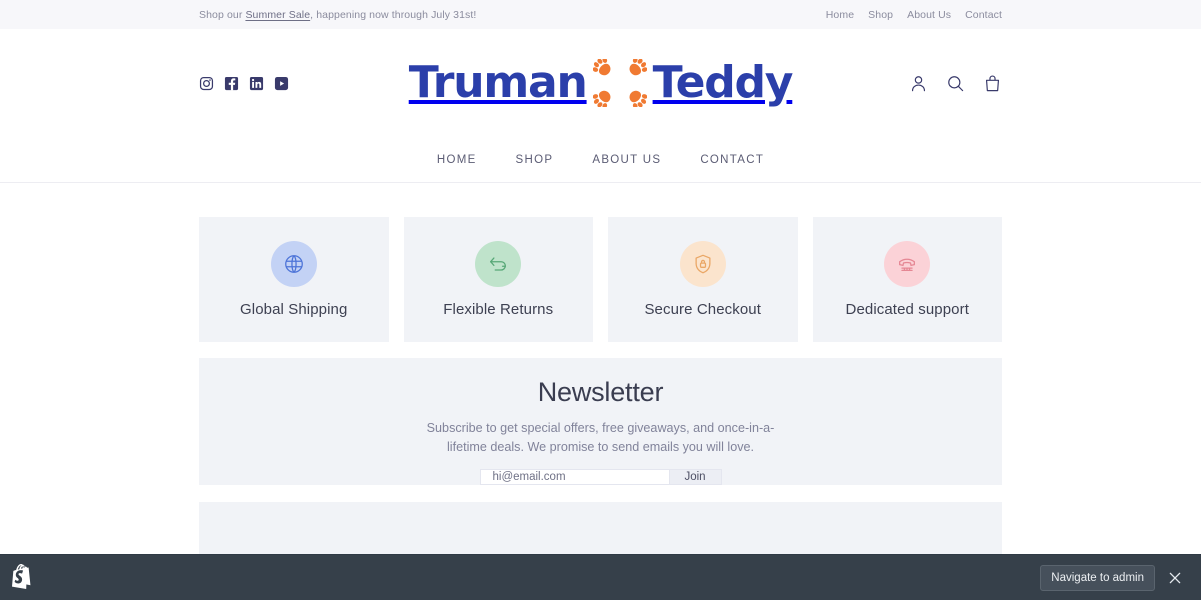 This screenshot has height=600, width=1201. Describe the element at coordinates (206, 83) in the screenshot. I see `instagram-icon` at that location.